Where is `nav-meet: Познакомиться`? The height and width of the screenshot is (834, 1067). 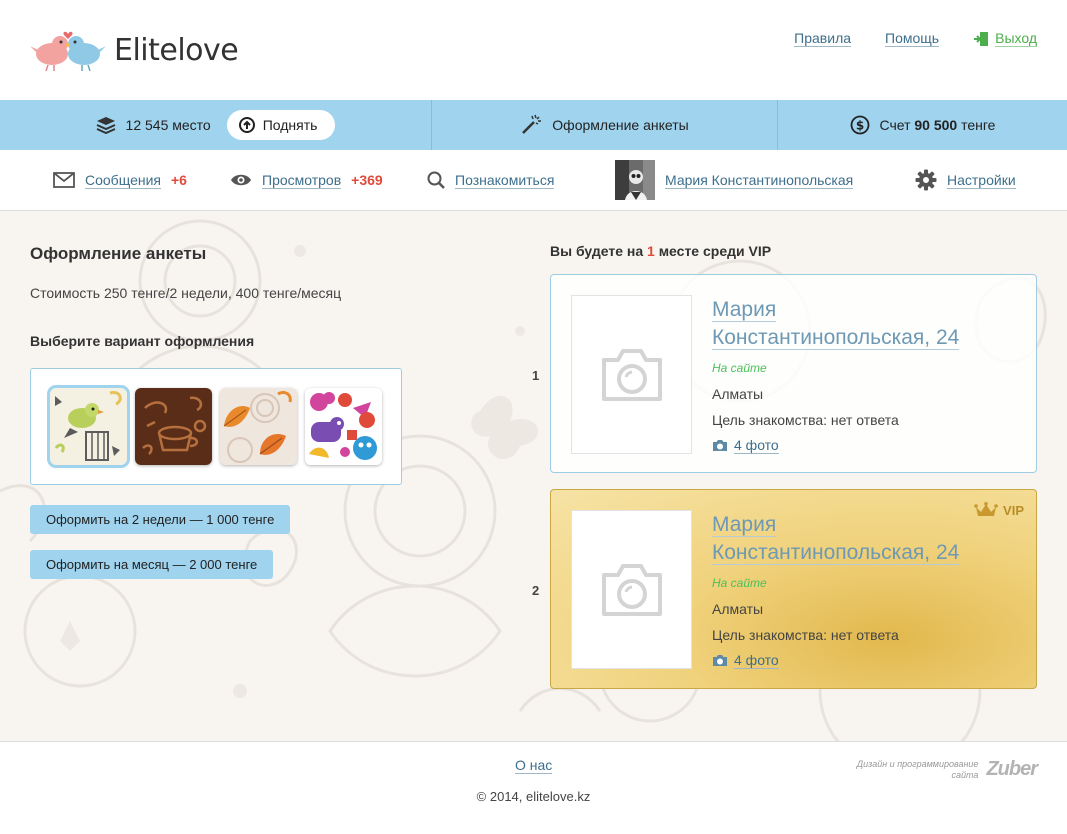
nav-meet: Познакомиться is located at coordinates (491, 180).